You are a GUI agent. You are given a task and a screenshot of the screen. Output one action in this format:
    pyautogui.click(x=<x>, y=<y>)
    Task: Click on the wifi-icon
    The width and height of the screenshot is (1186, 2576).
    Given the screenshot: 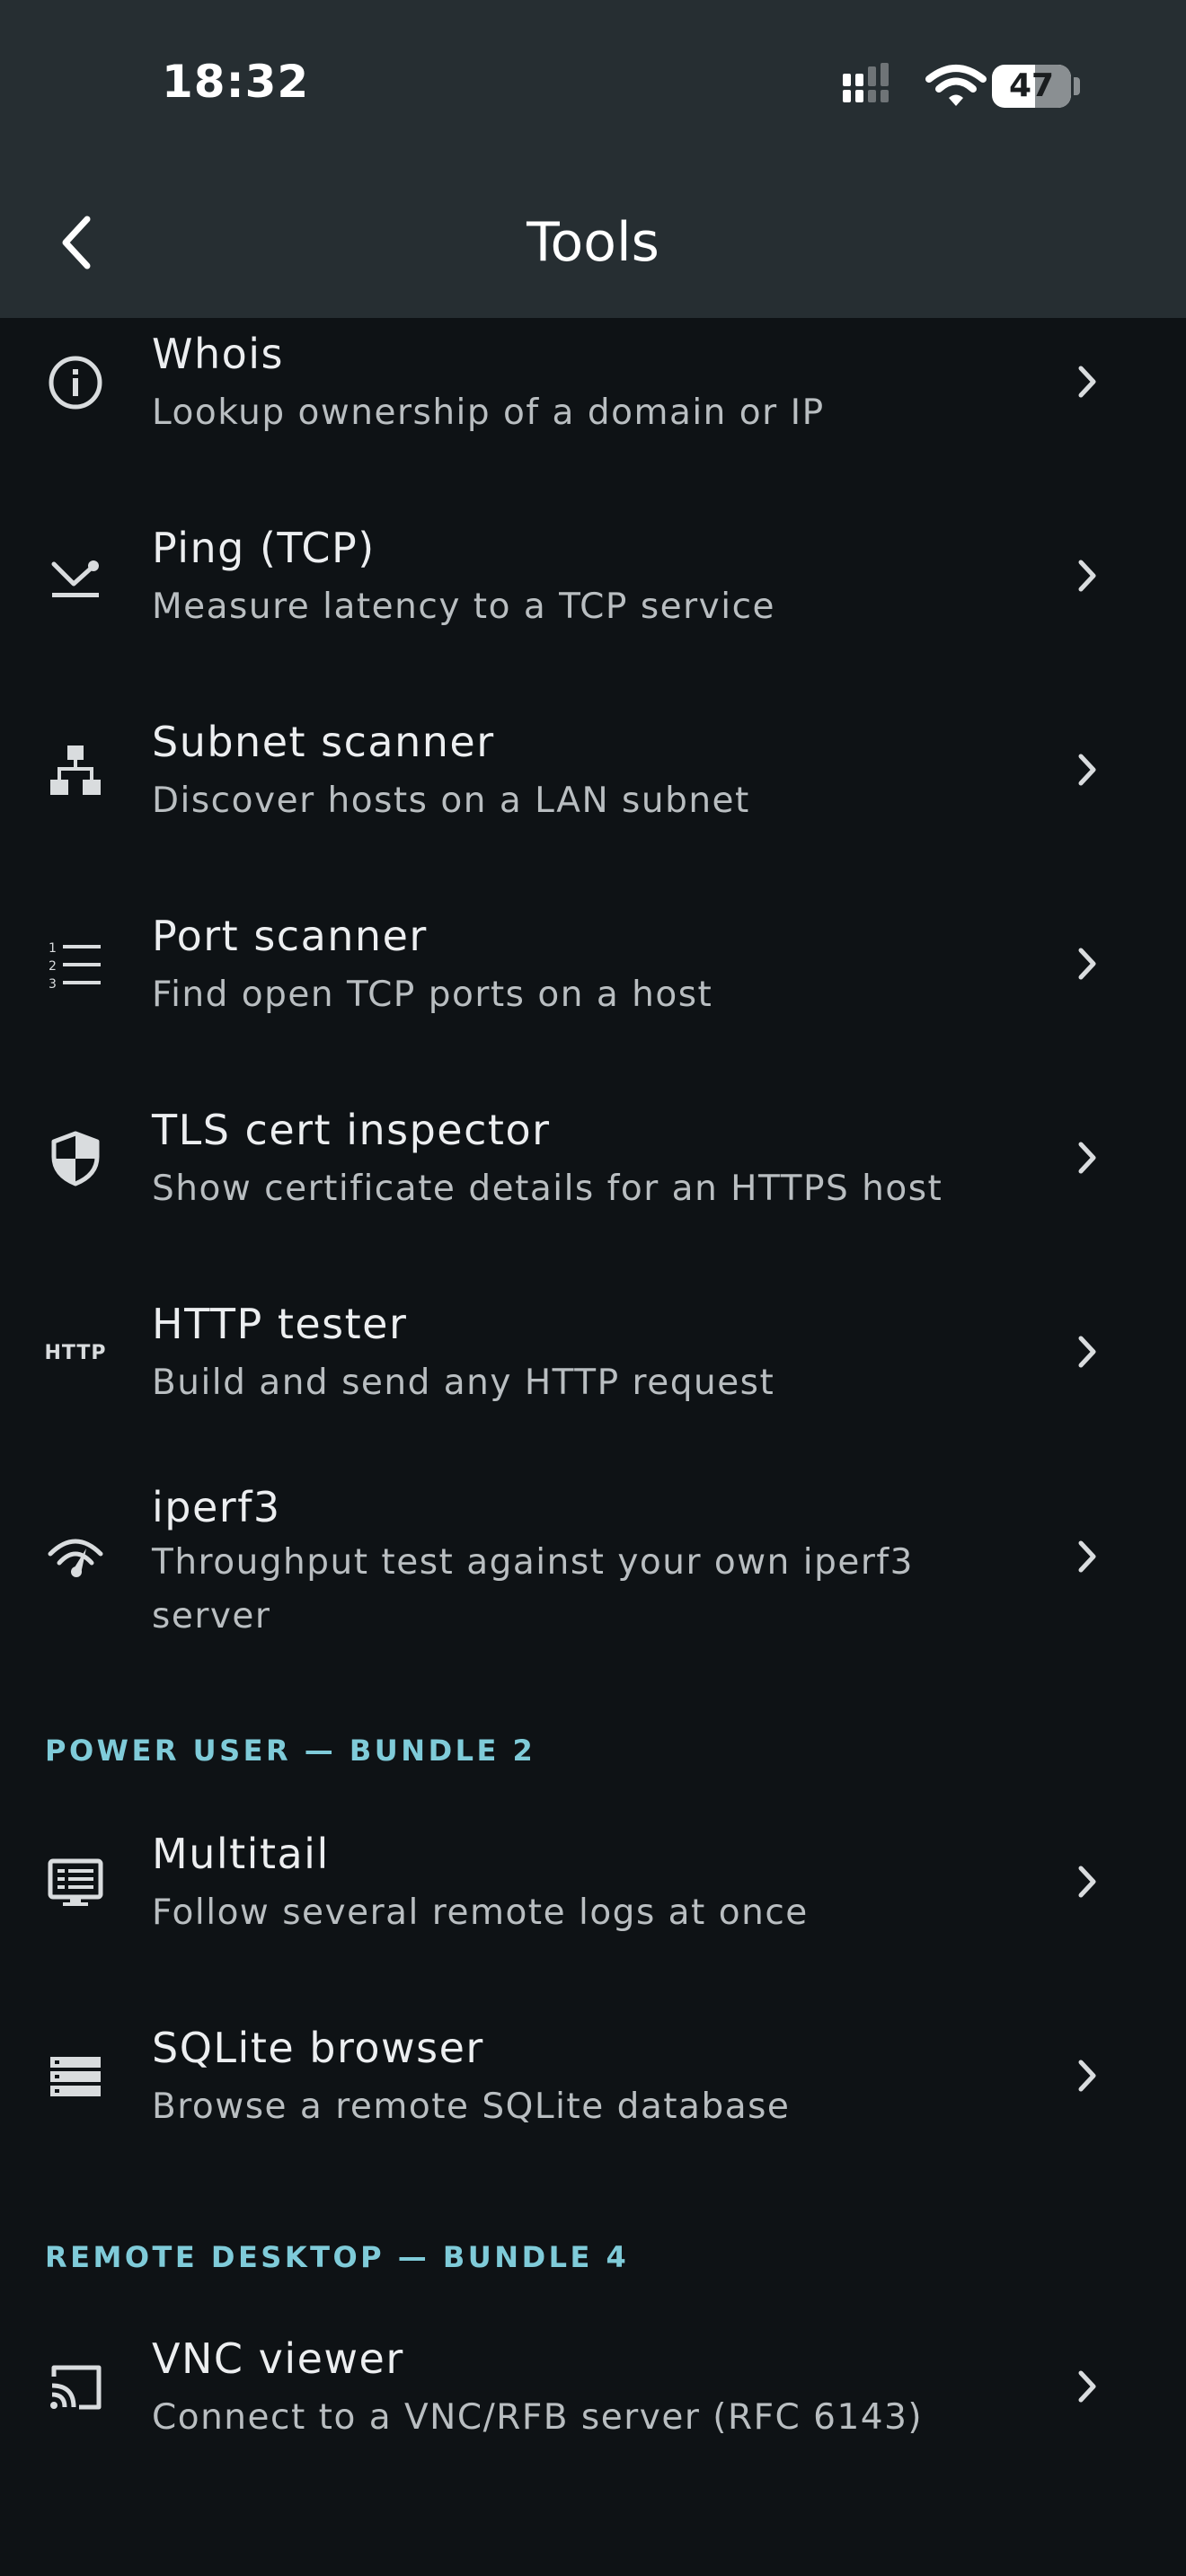 What is the action you would take?
    pyautogui.click(x=956, y=85)
    